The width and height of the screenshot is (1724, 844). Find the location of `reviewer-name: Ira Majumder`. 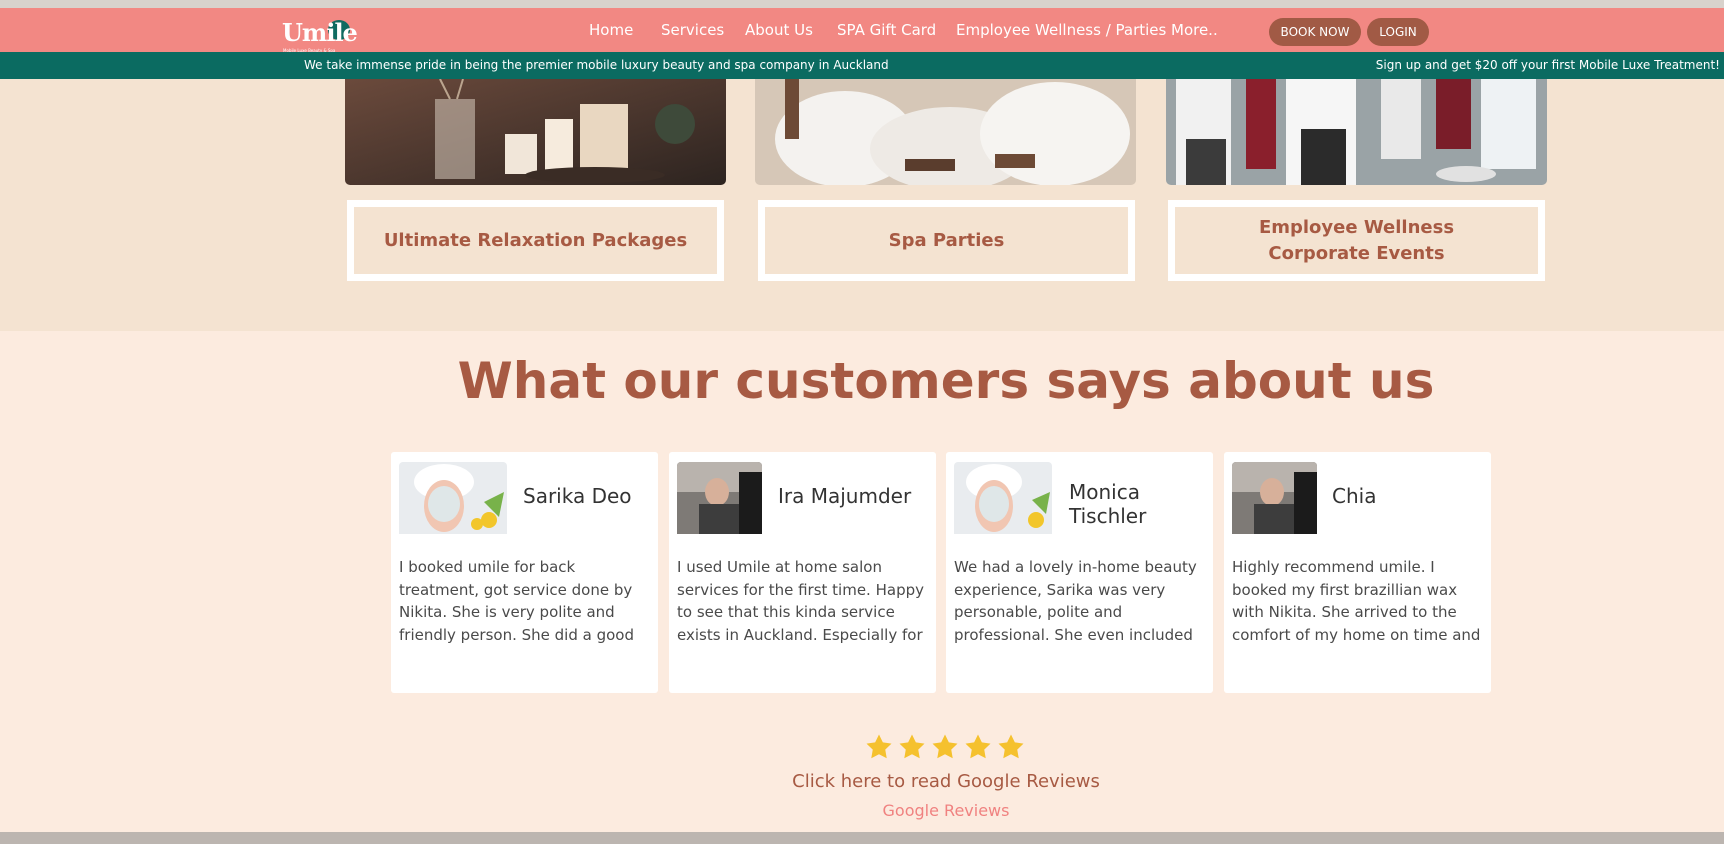

reviewer-name: Ira Majumder is located at coordinates (845, 496).